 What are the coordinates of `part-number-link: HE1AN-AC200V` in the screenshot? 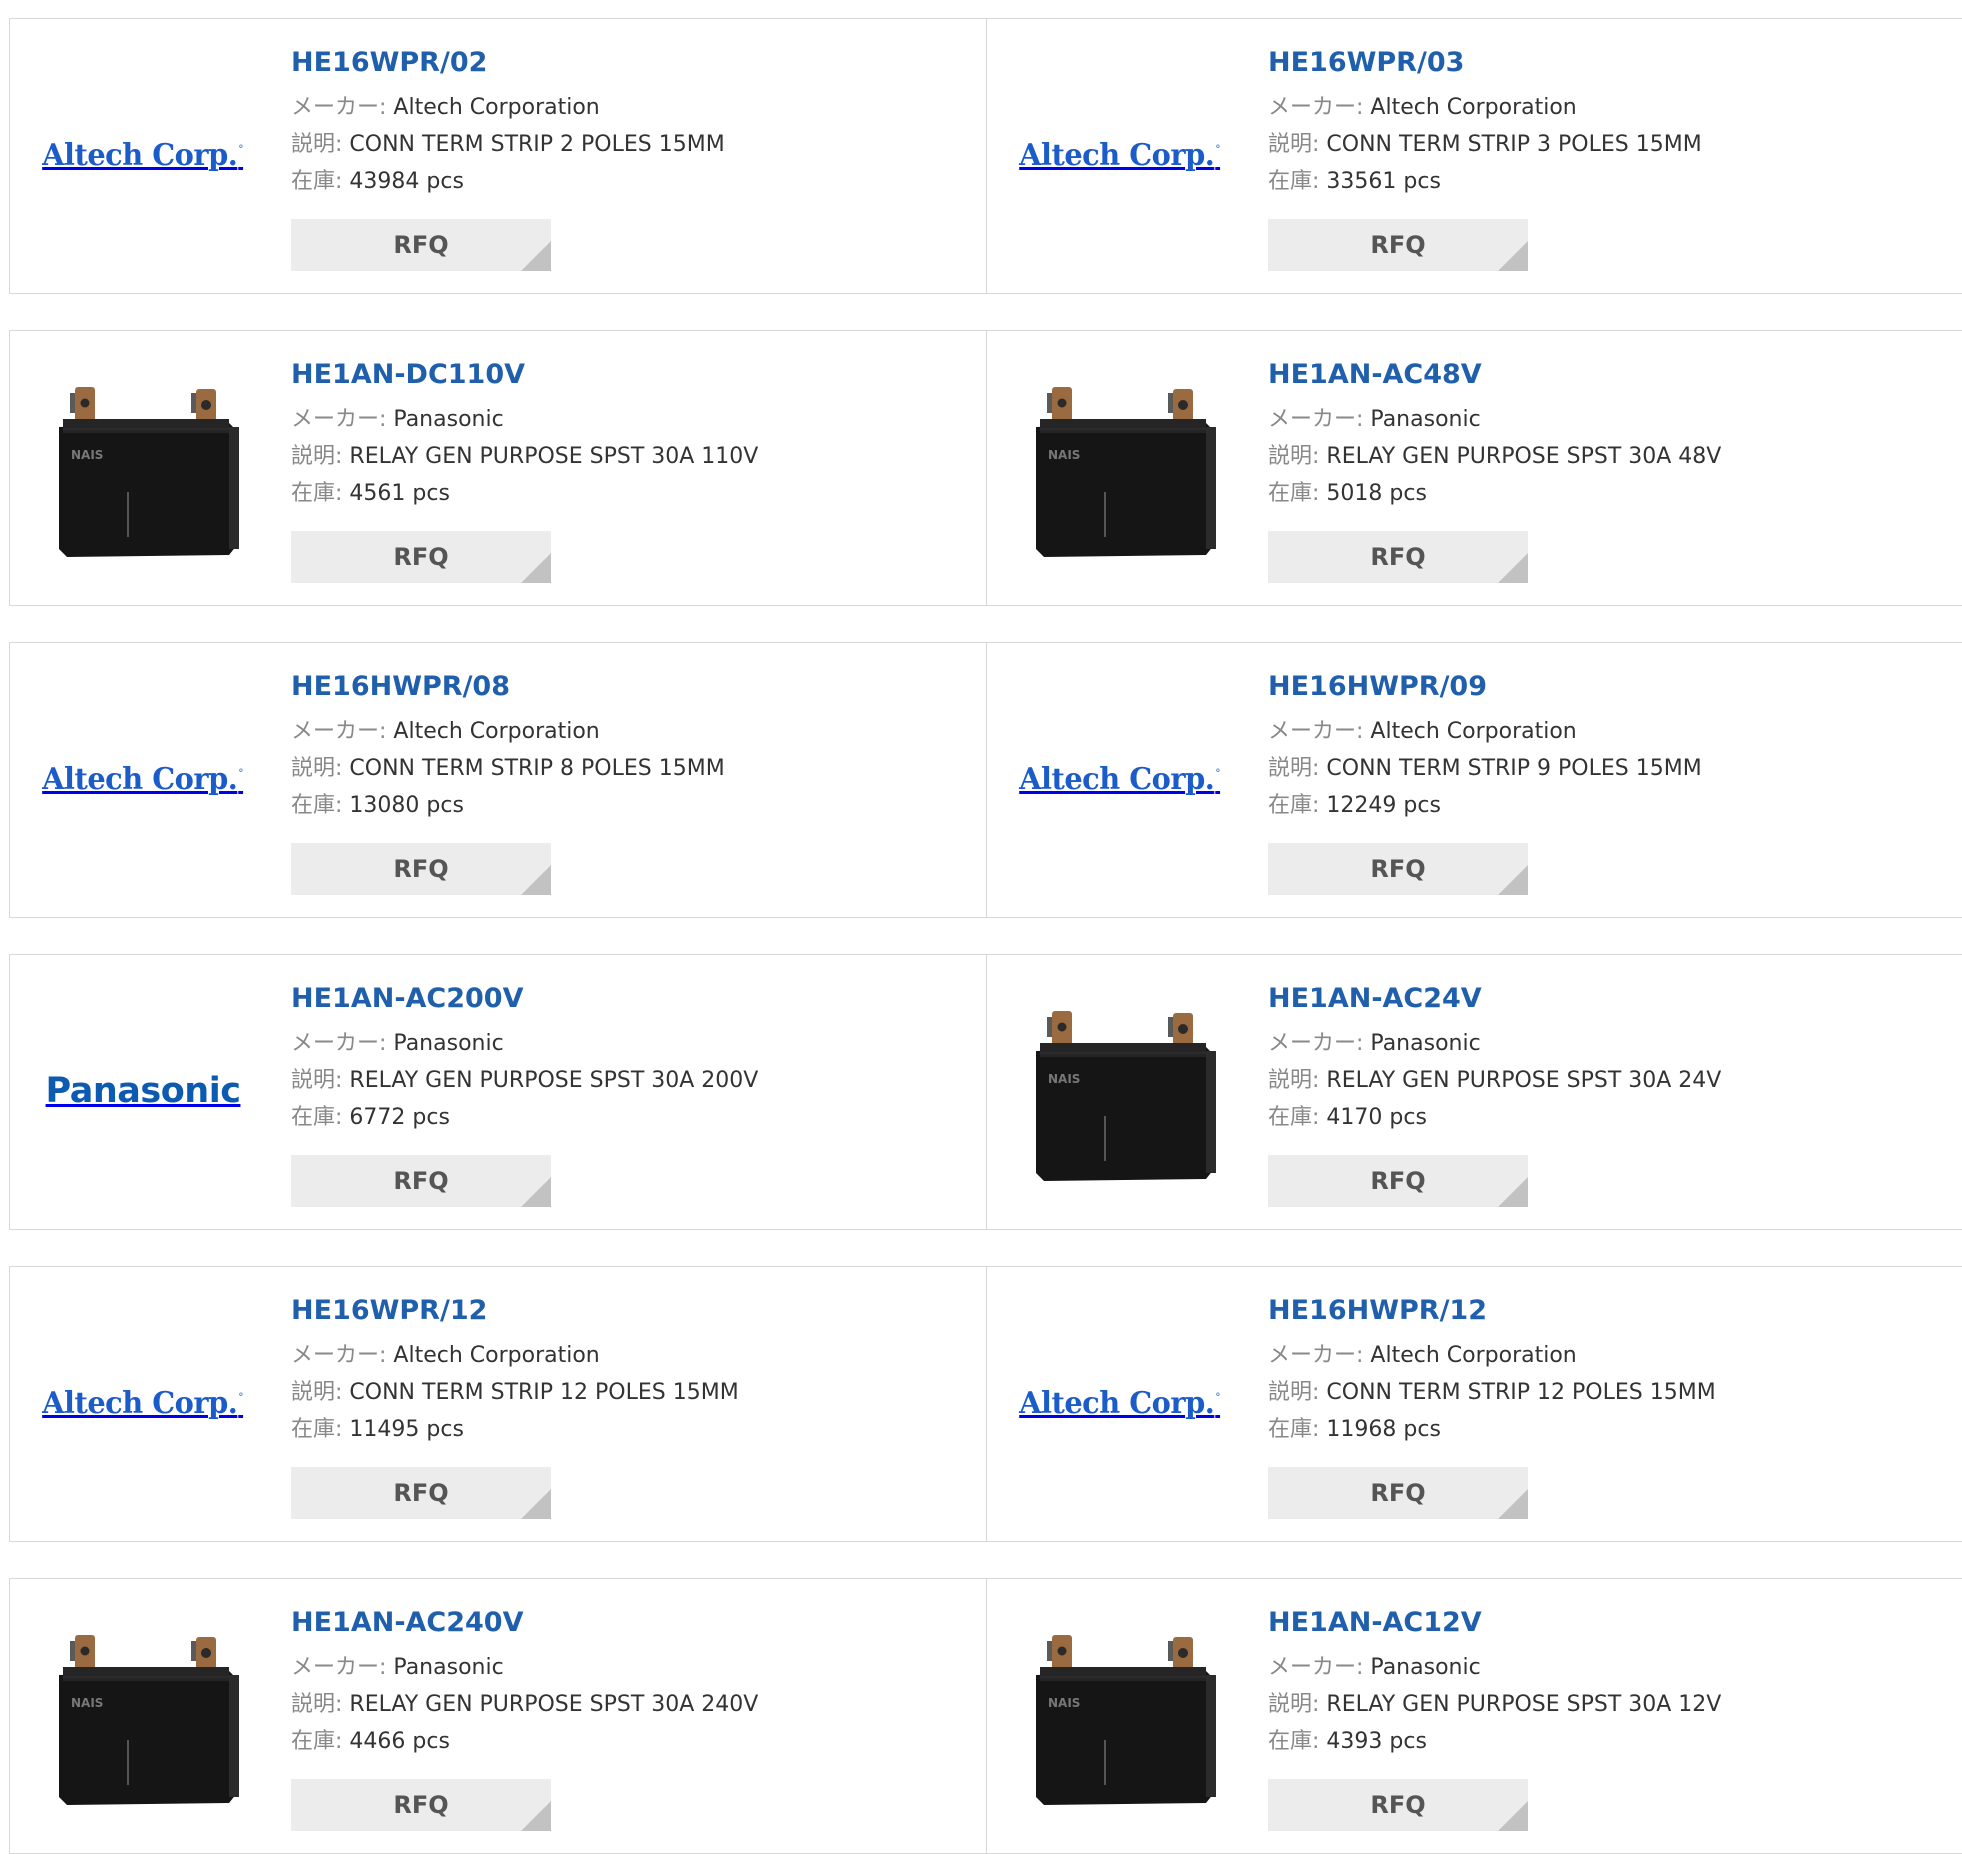 It's located at (407, 998).